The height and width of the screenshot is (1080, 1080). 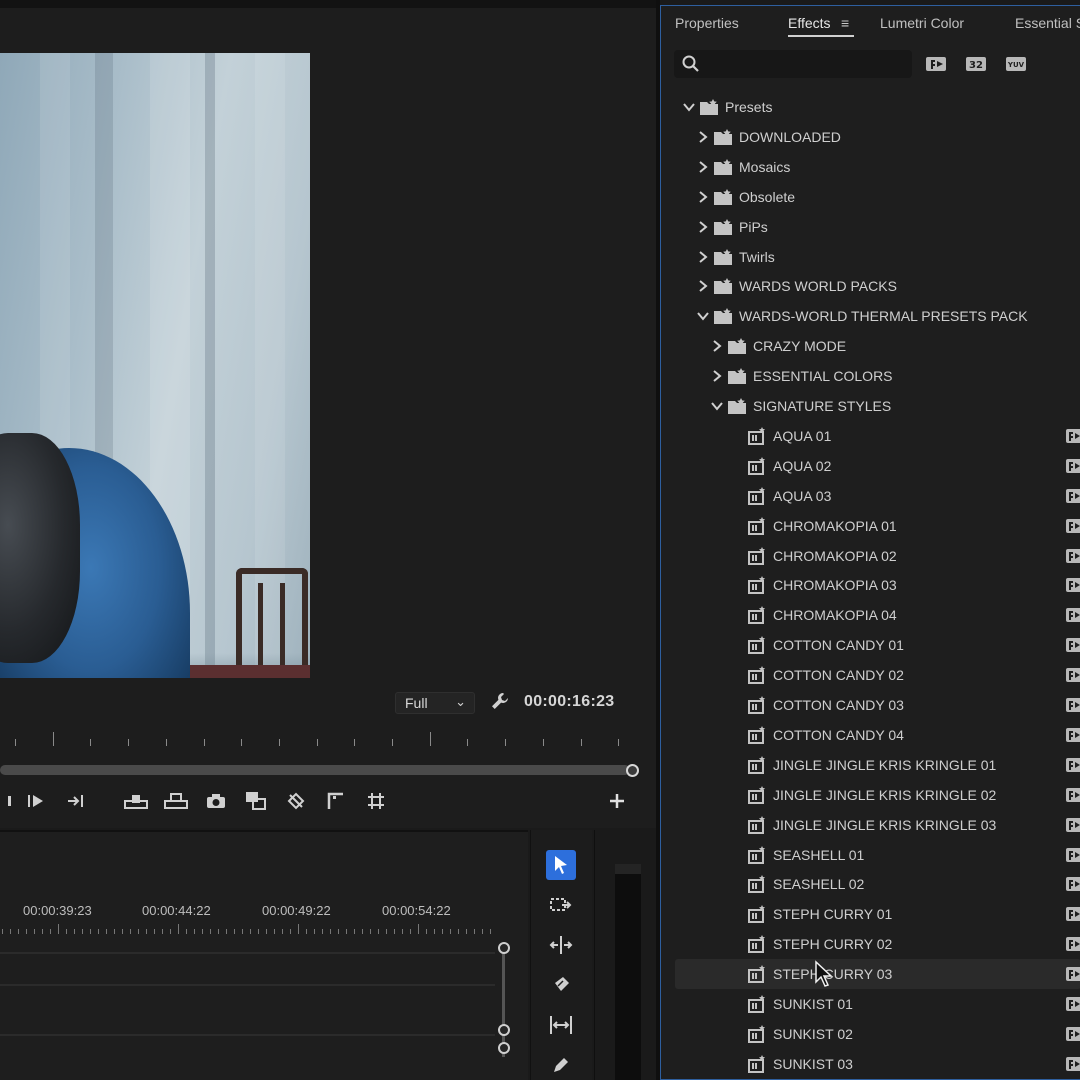 What do you see at coordinates (877, 615) in the screenshot?
I see `tree-preset-row: CHROMAKOPIA 04` at bounding box center [877, 615].